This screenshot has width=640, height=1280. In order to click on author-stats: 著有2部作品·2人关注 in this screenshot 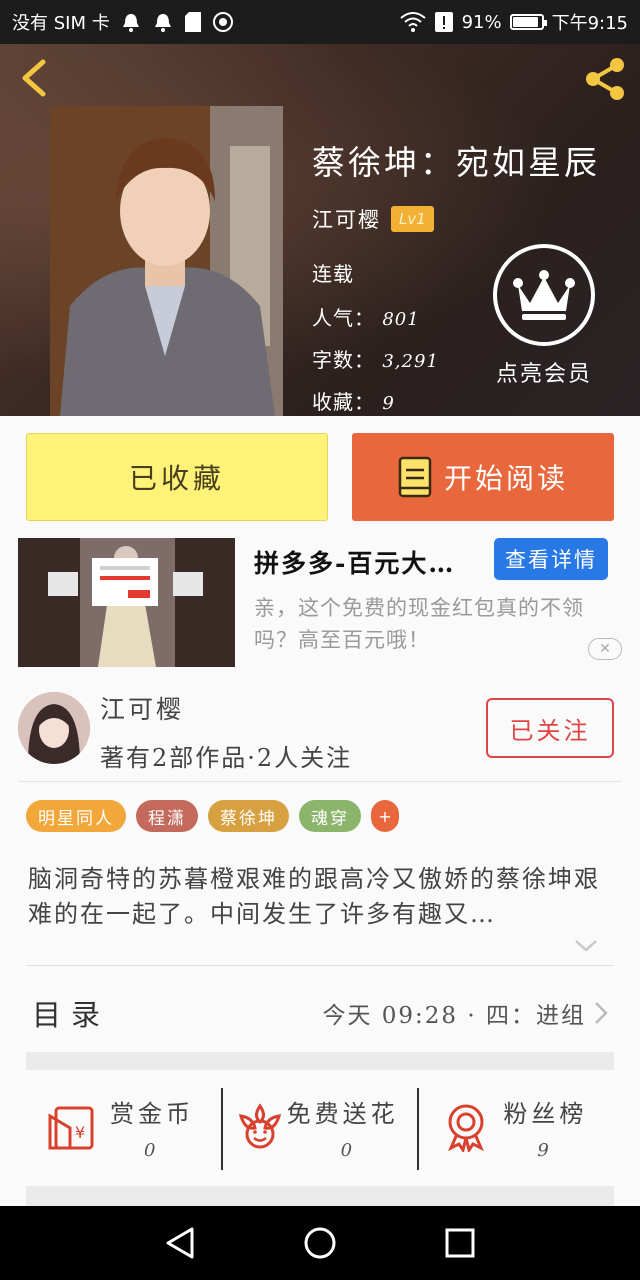, I will do `click(226, 758)`.